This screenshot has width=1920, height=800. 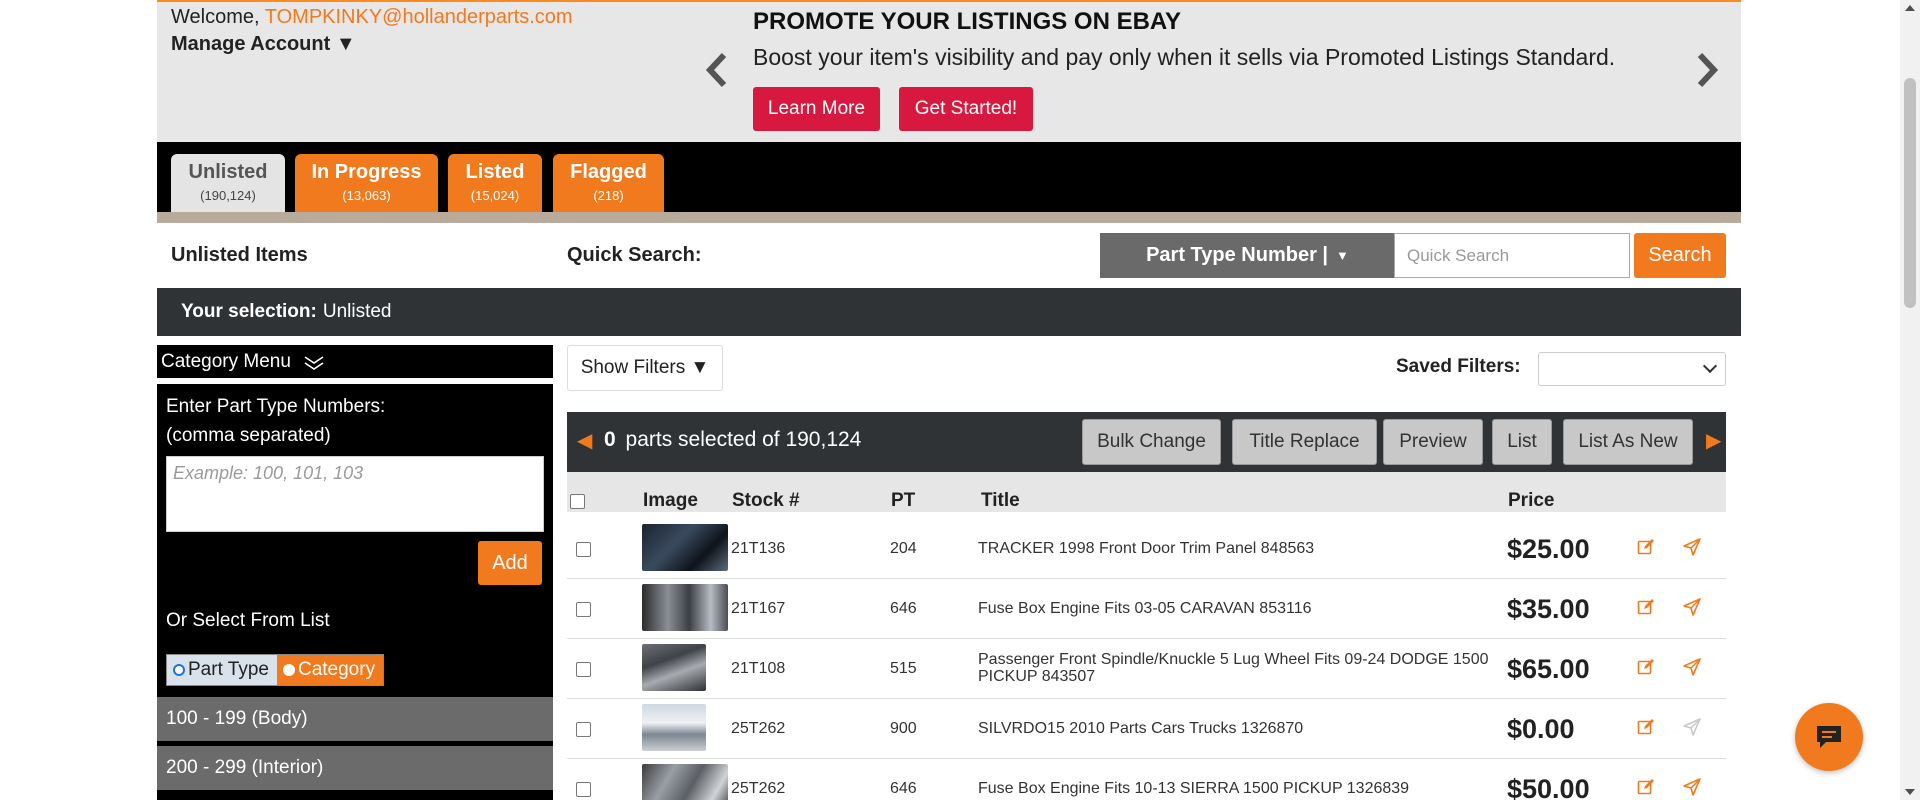 What do you see at coordinates (1237, 255) in the screenshot?
I see `search-type-value: Part Type Number |` at bounding box center [1237, 255].